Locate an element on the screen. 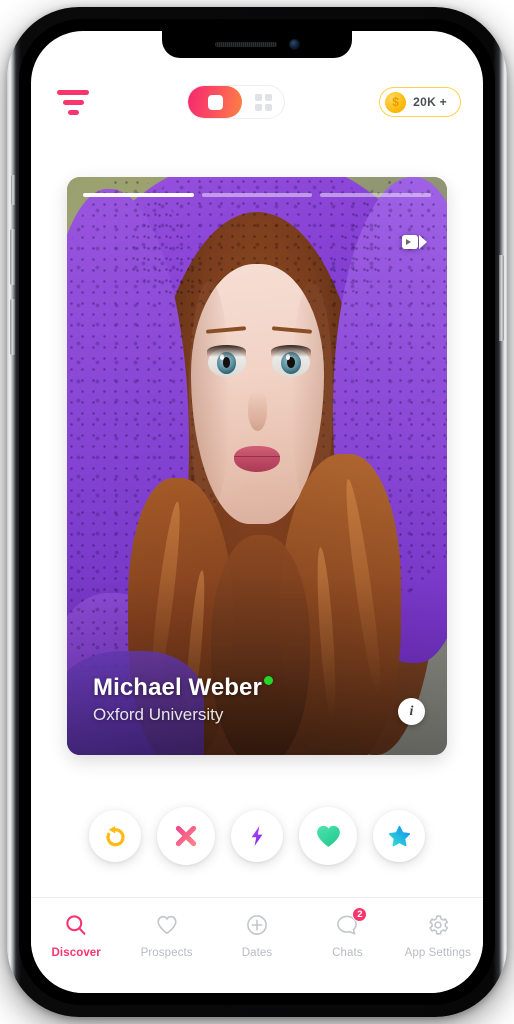 This screenshot has width=514, height=1024. chat-unread-badge: 2 is located at coordinates (360, 914).